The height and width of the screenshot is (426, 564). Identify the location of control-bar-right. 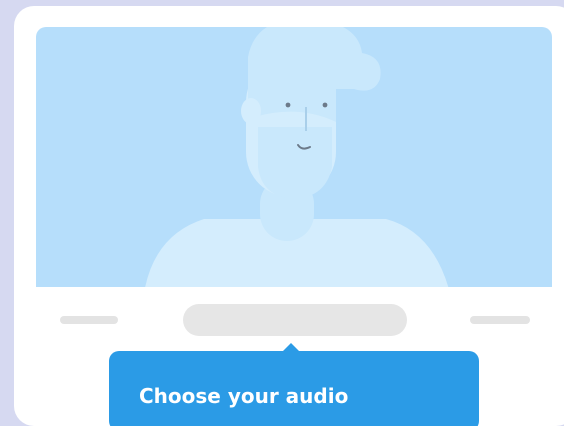
(500, 320).